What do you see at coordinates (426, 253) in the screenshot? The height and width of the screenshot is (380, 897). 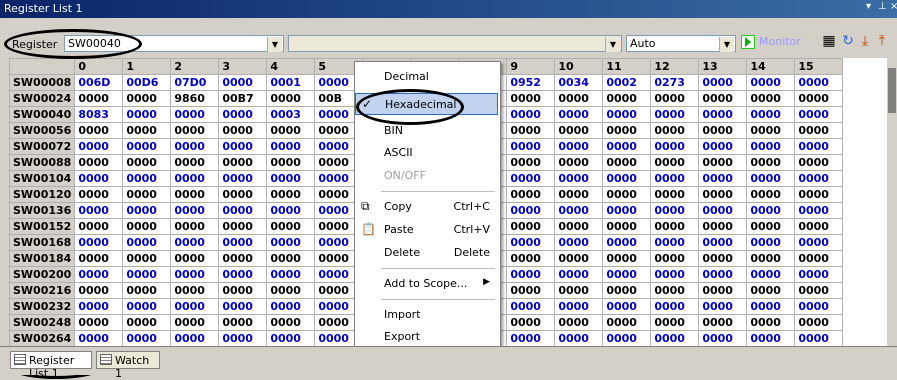 I see `menu-item-delete: Delete Delete` at bounding box center [426, 253].